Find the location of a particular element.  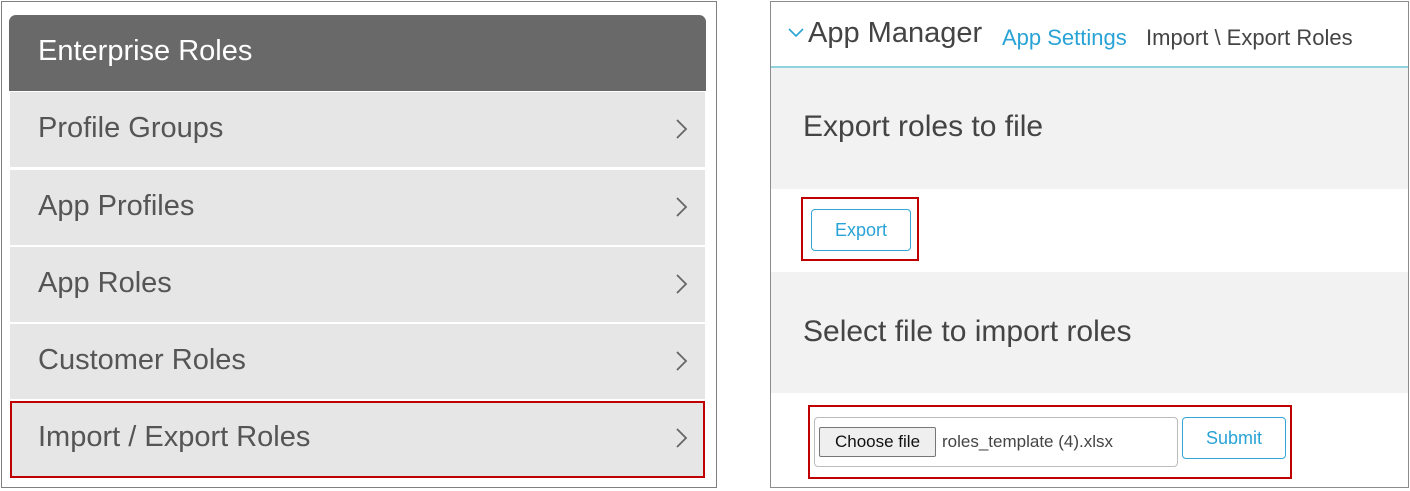

export-button: Export is located at coordinates (861, 230).